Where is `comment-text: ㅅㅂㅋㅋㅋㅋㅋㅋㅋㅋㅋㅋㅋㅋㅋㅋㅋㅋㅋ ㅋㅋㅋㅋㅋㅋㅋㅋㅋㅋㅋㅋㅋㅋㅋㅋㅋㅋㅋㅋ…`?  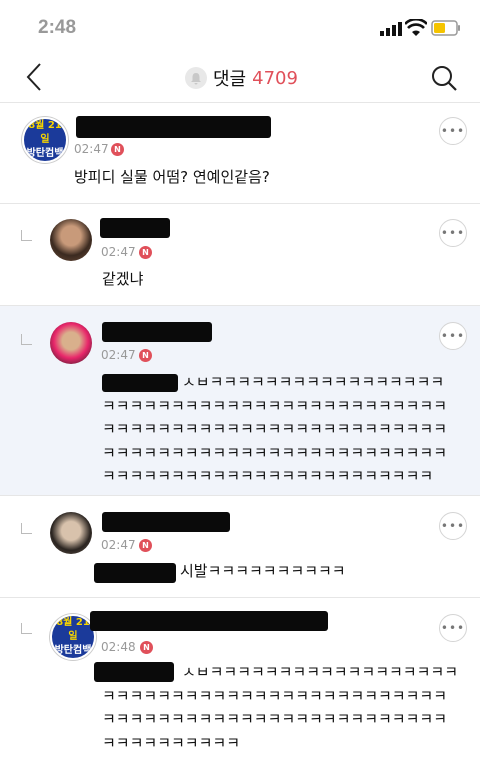 comment-text: ㅅㅂㅋㅋㅋㅋㅋㅋㅋㅋㅋㅋㅋㅋㅋㅋㅋㅋㅋ ㅋㅋㅋㅋㅋㅋㅋㅋㅋㅋㅋㅋㅋㅋㅋㅋㅋㅋㅋㅋ… is located at coordinates (275, 429).